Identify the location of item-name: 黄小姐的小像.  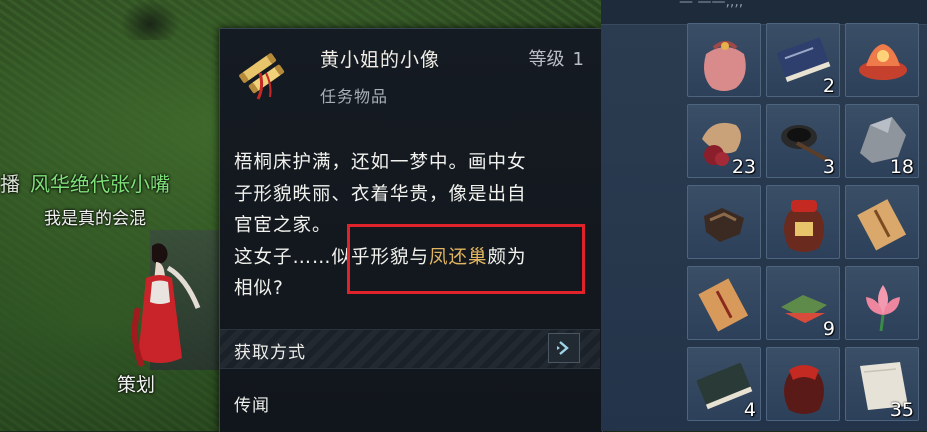
(380, 60).